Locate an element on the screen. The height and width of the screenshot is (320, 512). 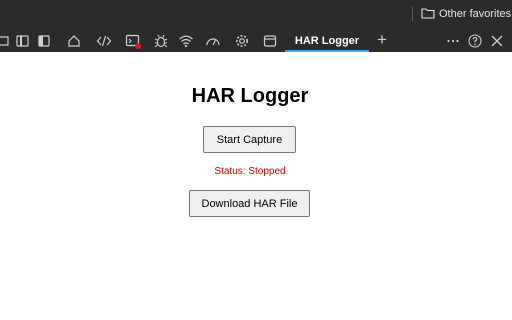
performance-gauge-icon is located at coordinates (213, 41).